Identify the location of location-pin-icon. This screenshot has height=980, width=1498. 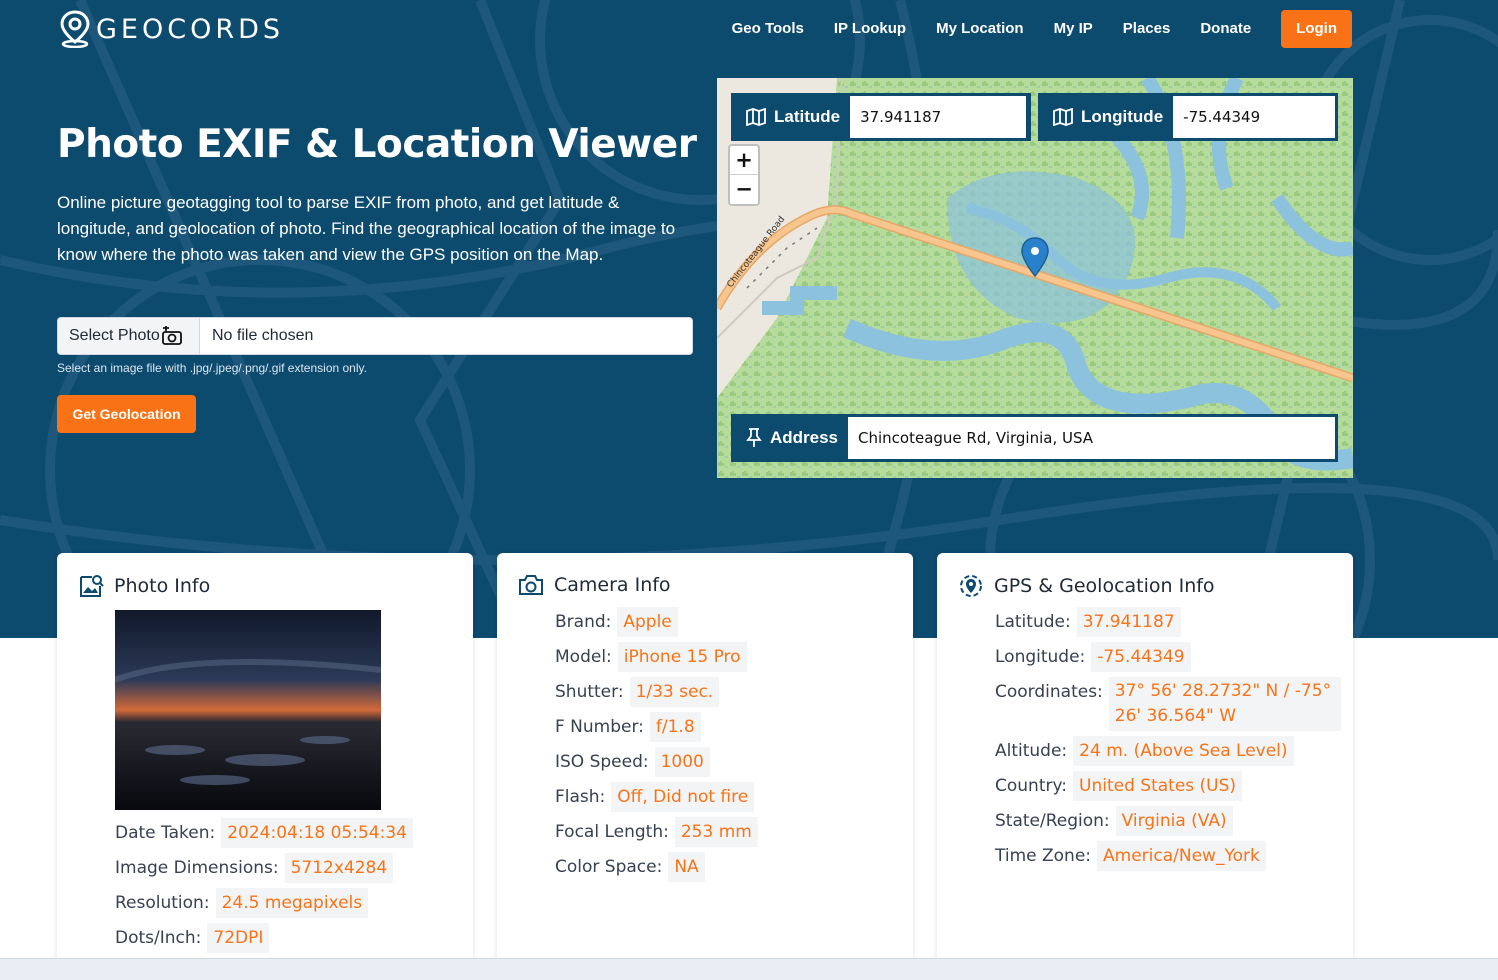
(75, 29).